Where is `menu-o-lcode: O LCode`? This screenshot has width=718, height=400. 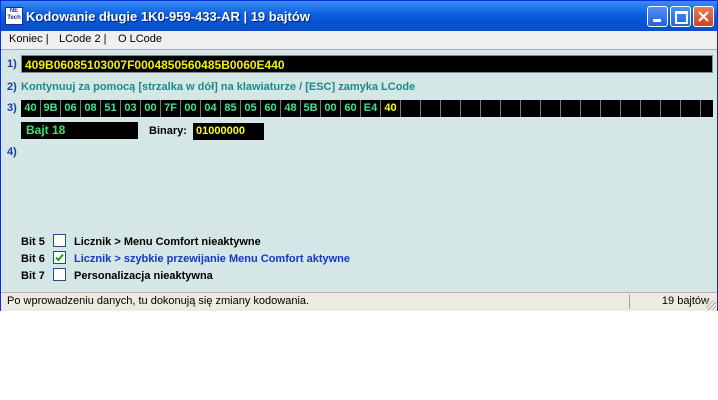
menu-o-lcode: O LCode is located at coordinates (140, 39).